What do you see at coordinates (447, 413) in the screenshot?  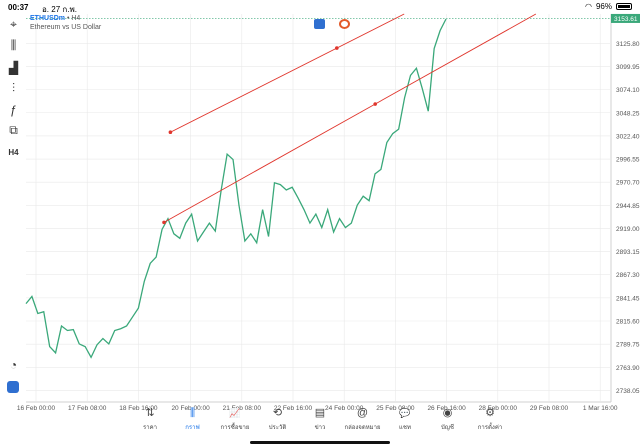 I see `account-icon: ◉` at bounding box center [447, 413].